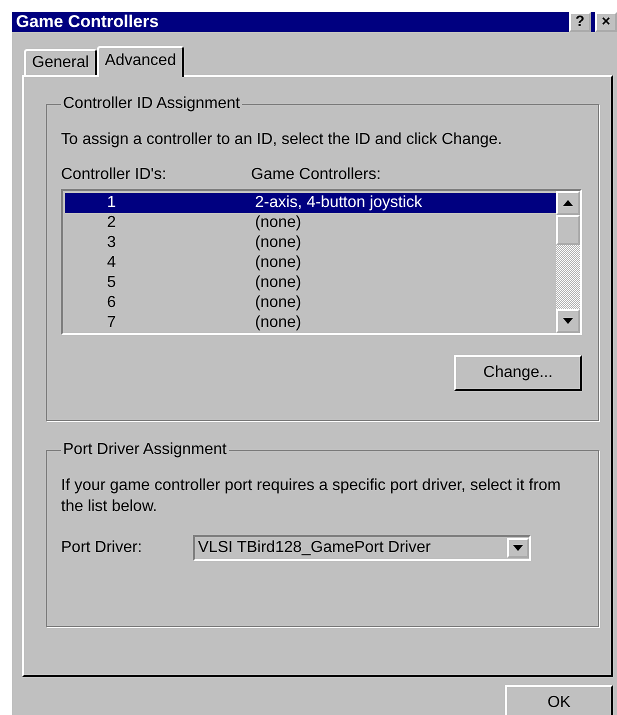  Describe the element at coordinates (580, 22) in the screenshot. I see `help-button: ?` at that location.